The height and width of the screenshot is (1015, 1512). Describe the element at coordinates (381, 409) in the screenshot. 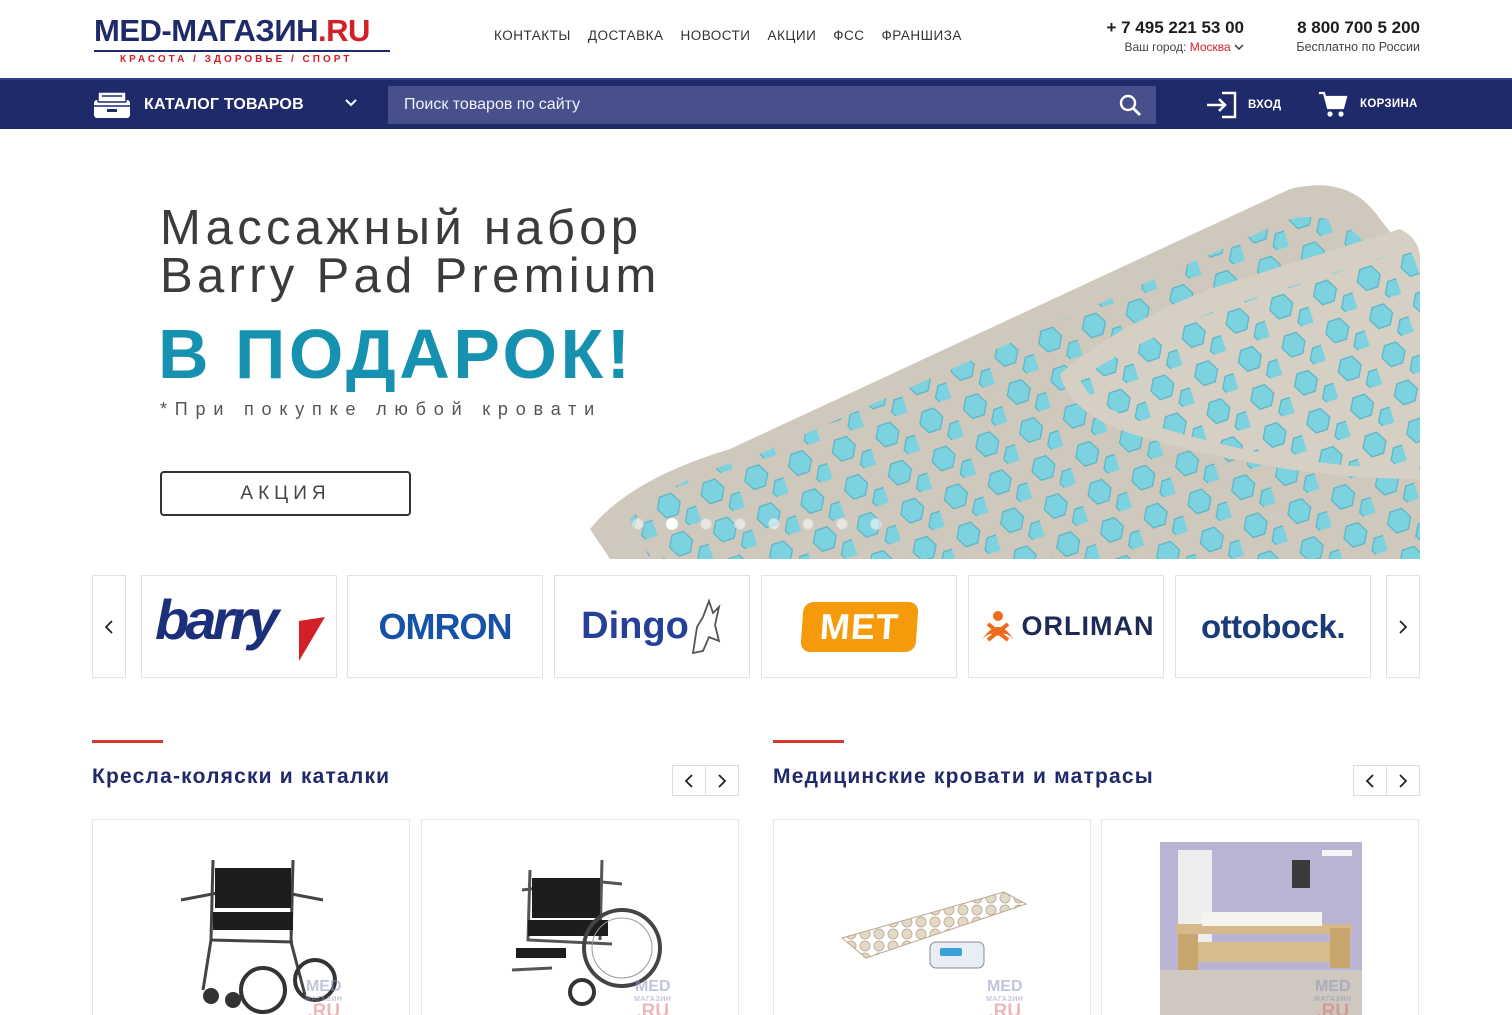

I see `hero-note: *При покупке любой кровати` at that location.